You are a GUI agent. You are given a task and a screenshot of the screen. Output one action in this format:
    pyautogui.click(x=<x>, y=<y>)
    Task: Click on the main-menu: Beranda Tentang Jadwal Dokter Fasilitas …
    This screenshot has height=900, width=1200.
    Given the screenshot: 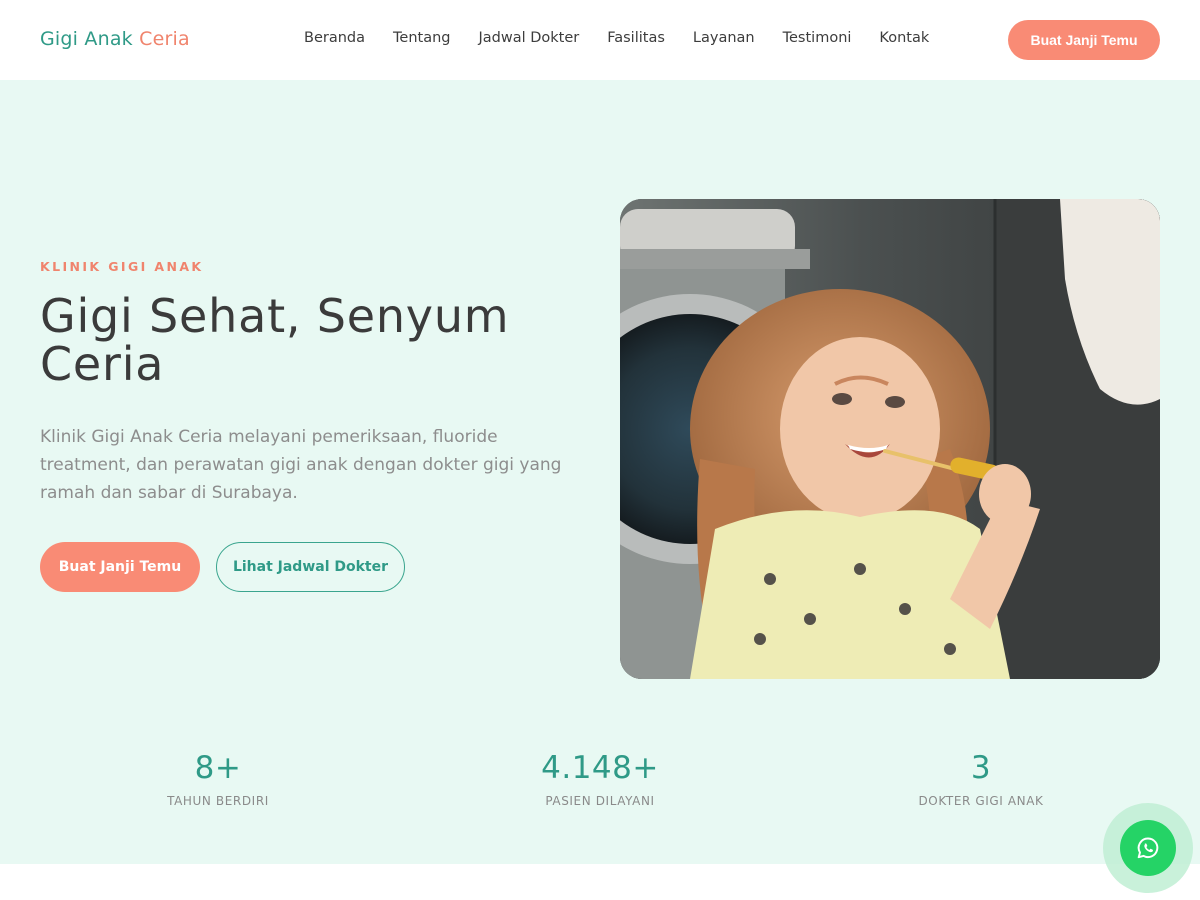 What is the action you would take?
    pyautogui.click(x=616, y=38)
    